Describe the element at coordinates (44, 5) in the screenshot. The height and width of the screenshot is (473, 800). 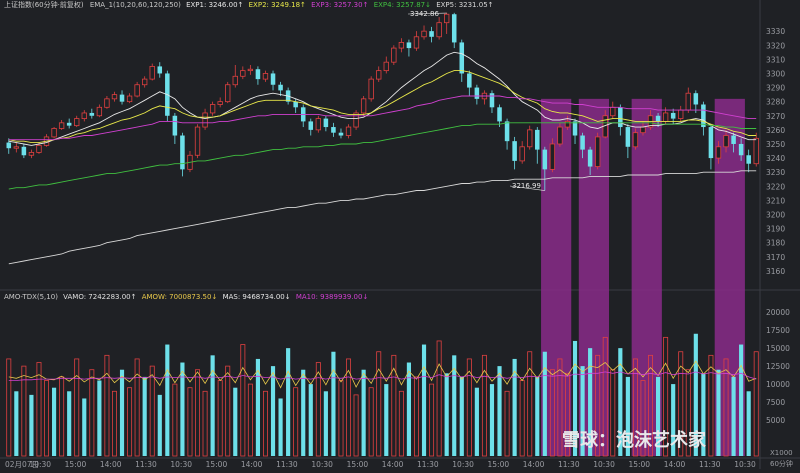
I see `chart-title: 上证指数(60分钟·前复权)` at that location.